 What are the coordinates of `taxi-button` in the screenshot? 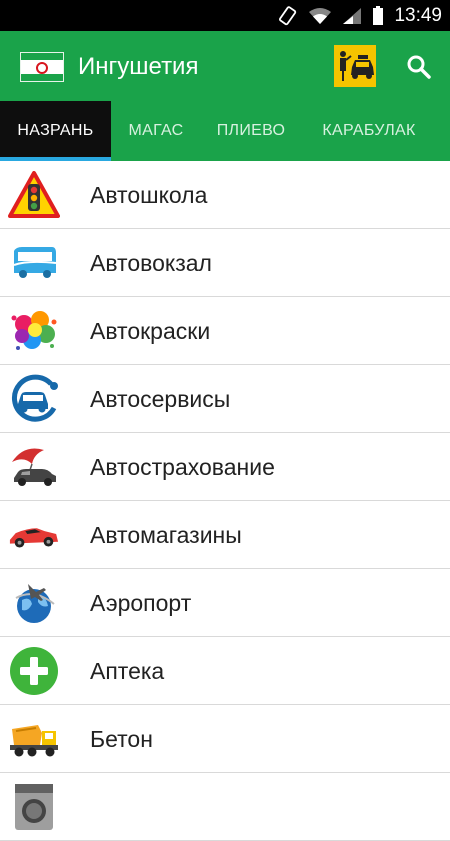 It's located at (355, 66).